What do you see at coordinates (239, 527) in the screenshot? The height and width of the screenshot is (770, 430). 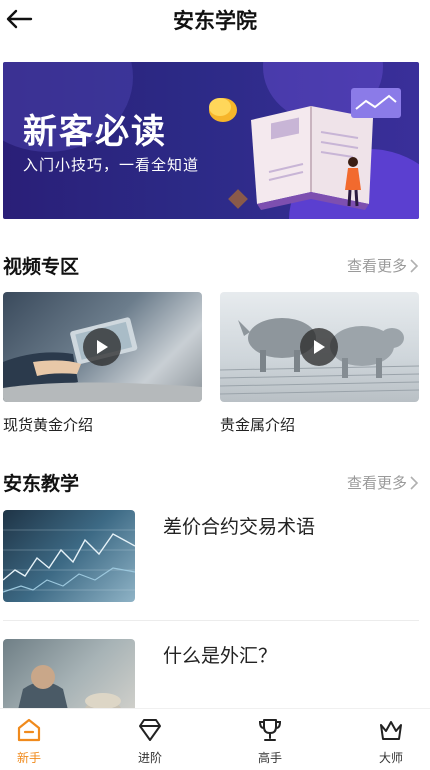 I see `article-title: 差价合约交易术语` at bounding box center [239, 527].